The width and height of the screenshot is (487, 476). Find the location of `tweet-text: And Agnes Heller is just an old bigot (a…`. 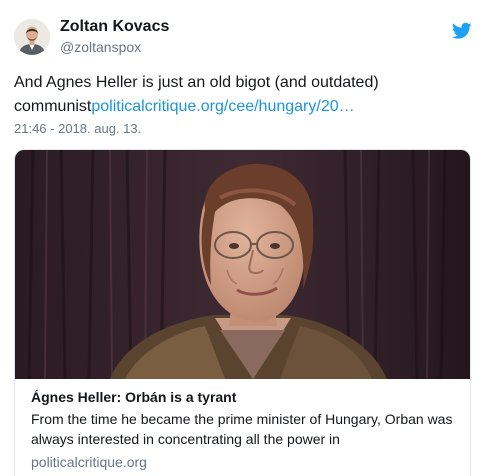

tweet-text: And Agnes Heller is just an old bigot (a… is located at coordinates (244, 95).